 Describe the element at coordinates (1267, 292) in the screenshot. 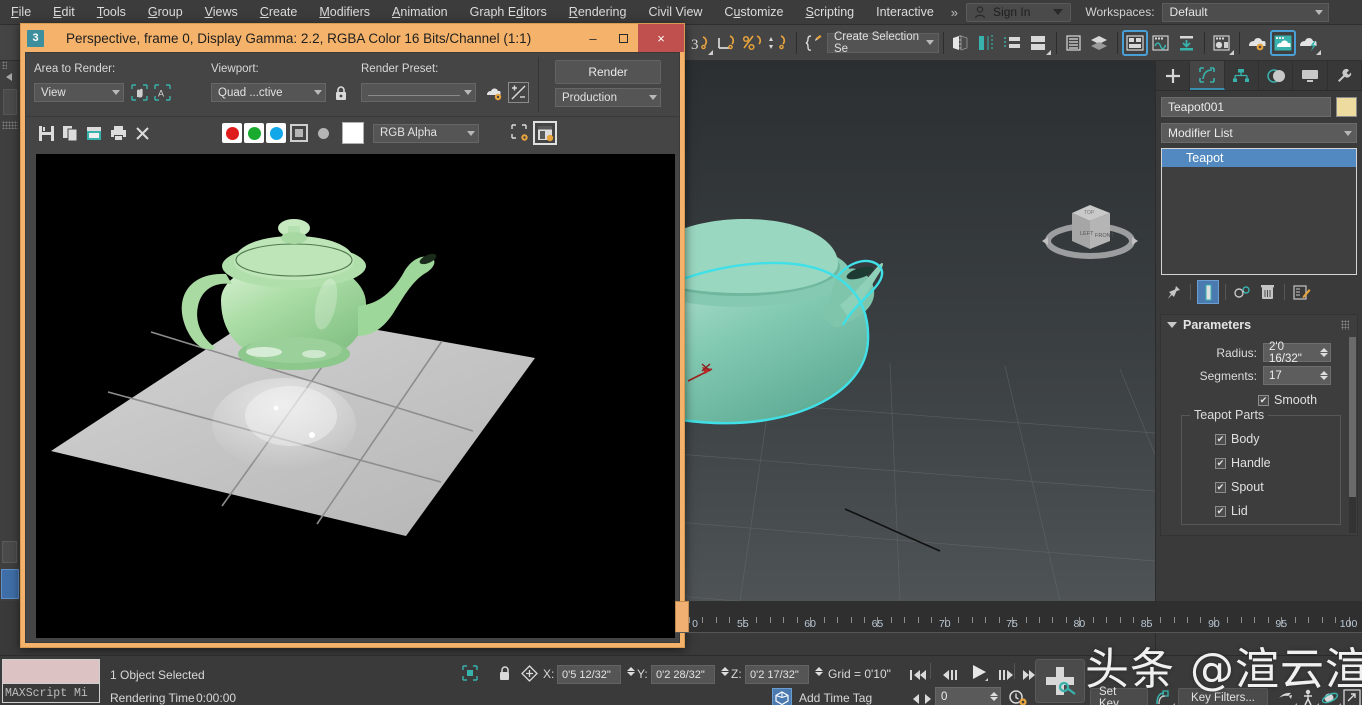

I see `remove-modifier-icon` at that location.